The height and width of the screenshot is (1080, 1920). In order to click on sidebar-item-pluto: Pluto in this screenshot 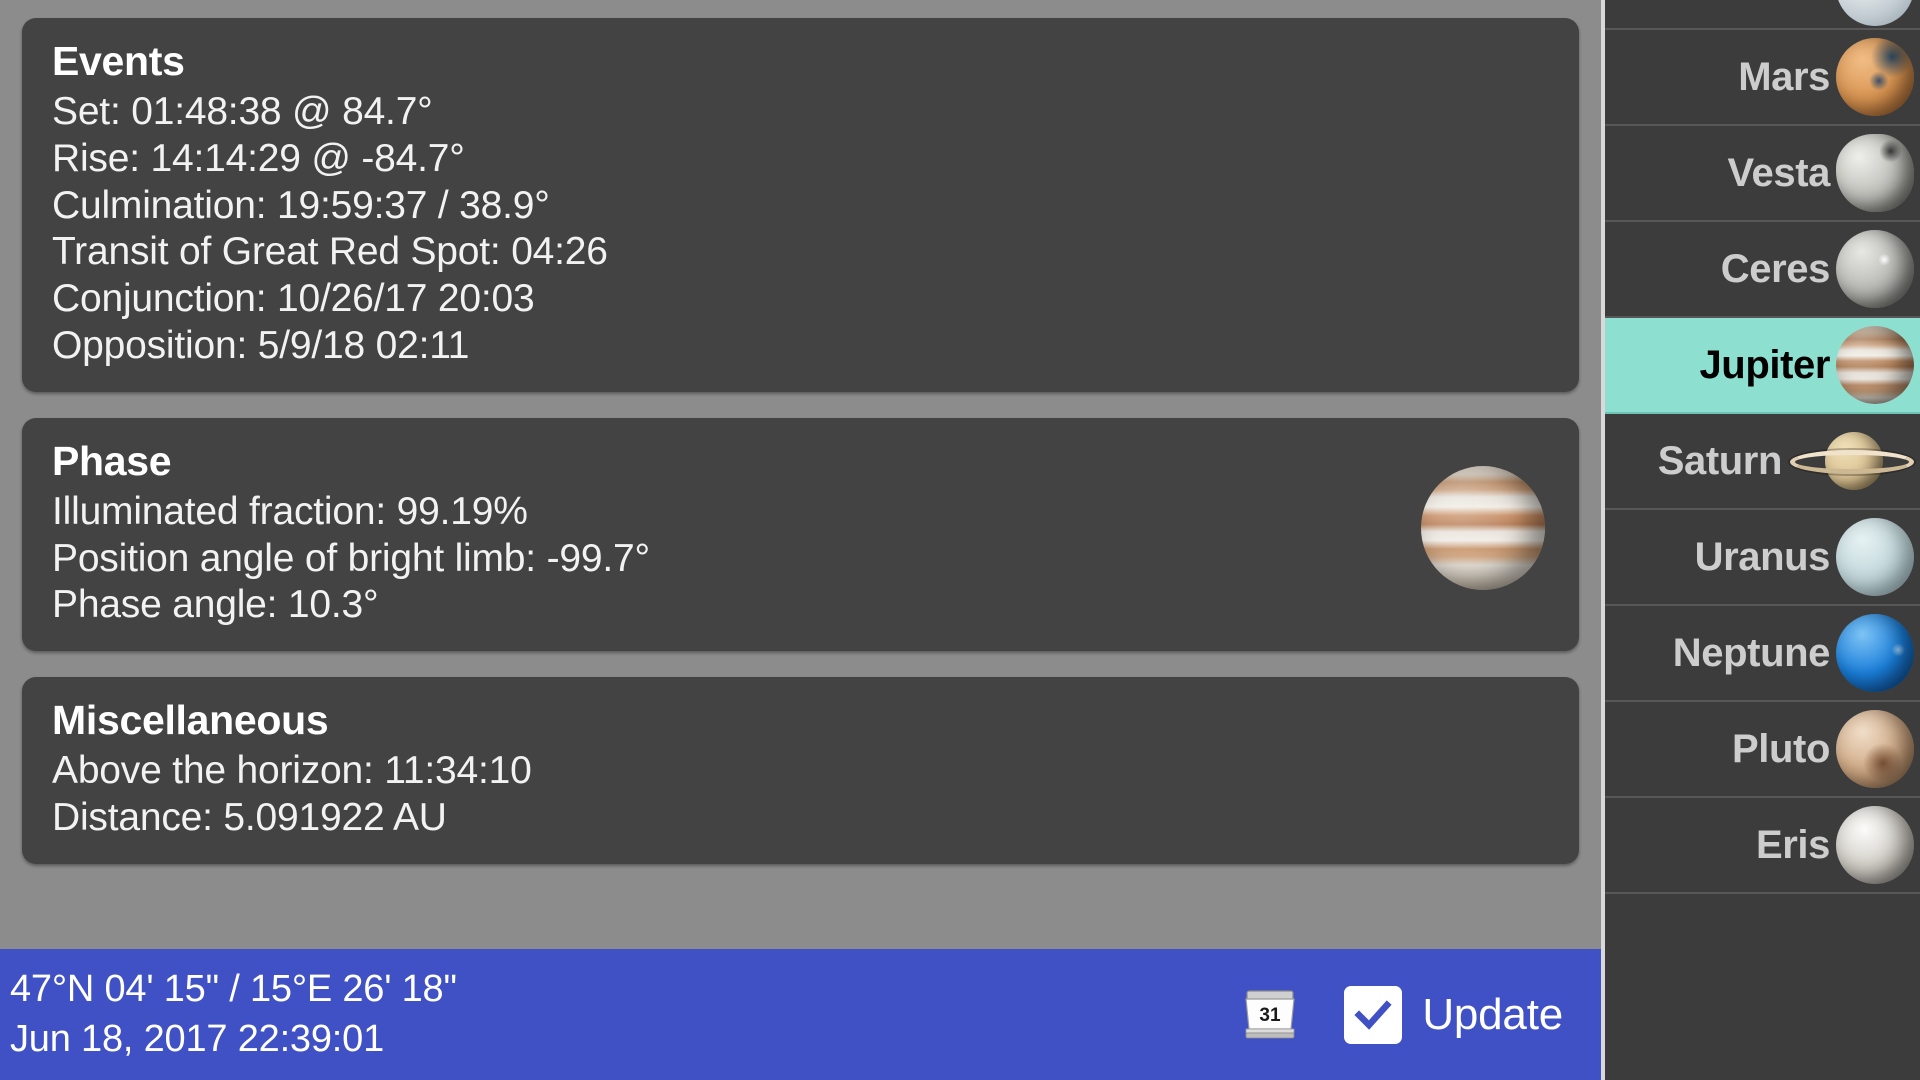, I will do `click(1762, 750)`.